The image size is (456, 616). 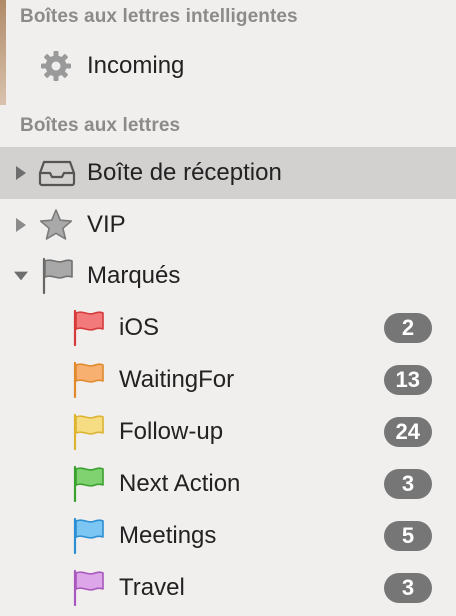 I want to click on flag-blue-icon, so click(x=88, y=536).